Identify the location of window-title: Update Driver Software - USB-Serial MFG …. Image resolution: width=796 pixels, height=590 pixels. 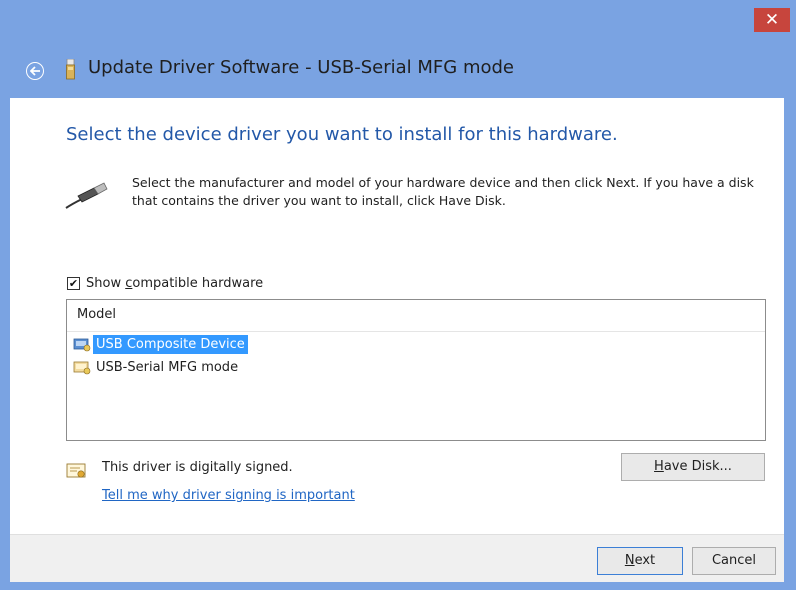
(301, 67).